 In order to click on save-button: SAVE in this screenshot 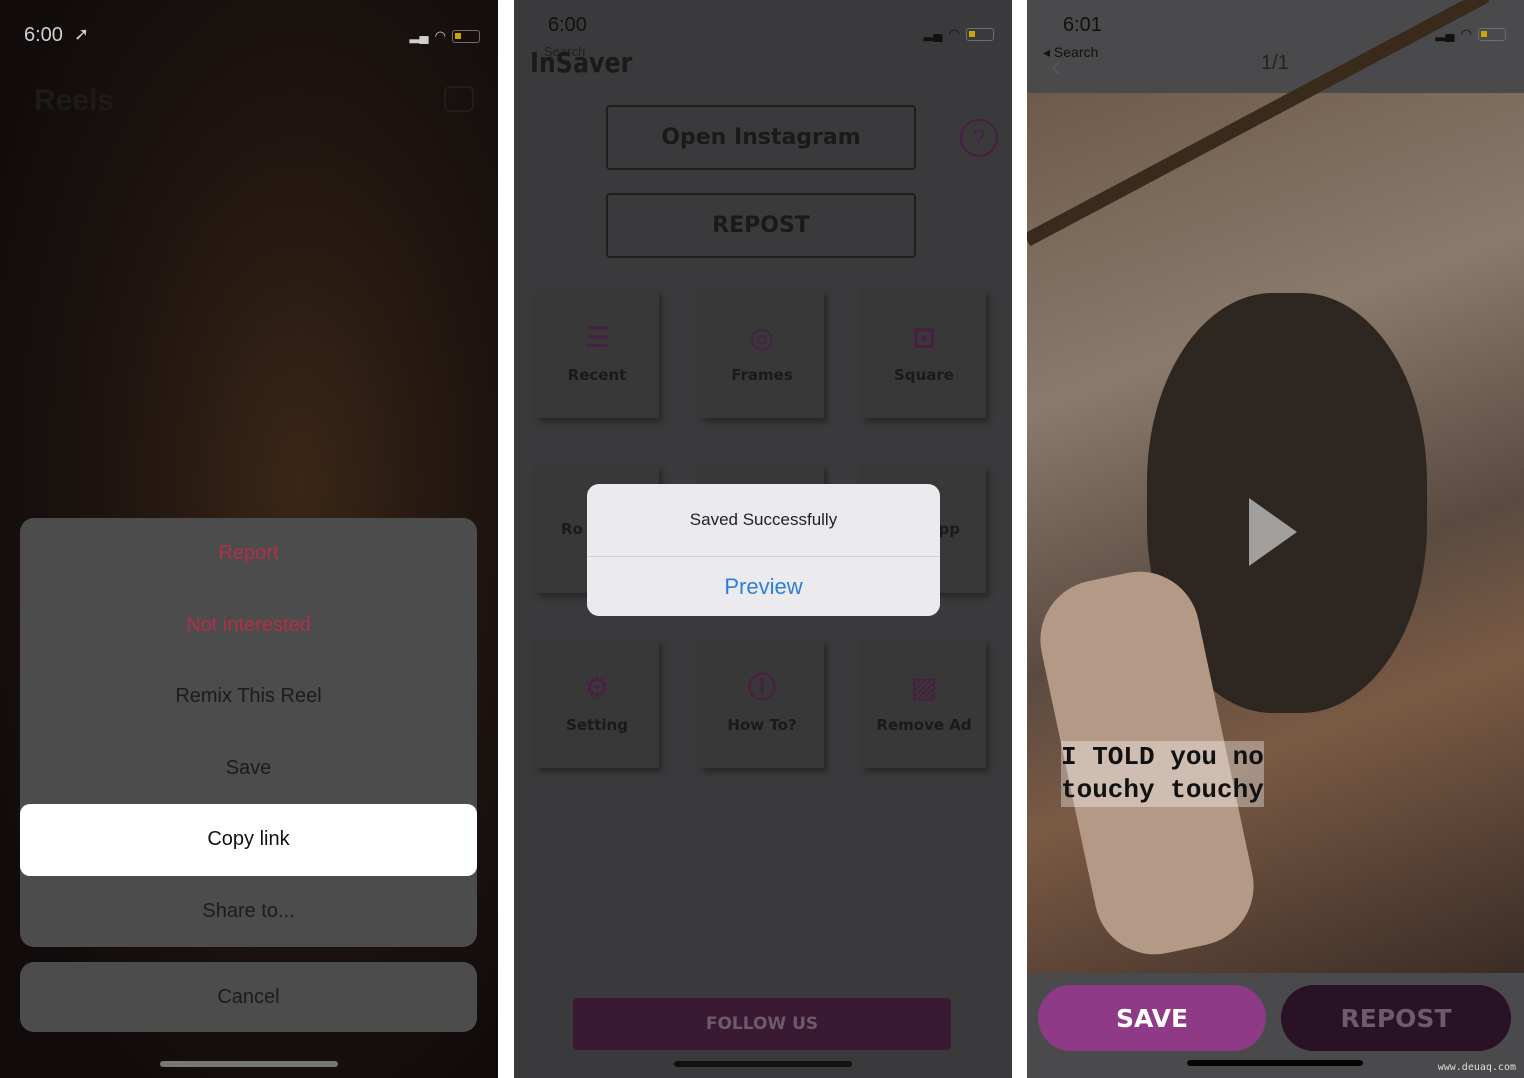, I will do `click(1152, 1018)`.